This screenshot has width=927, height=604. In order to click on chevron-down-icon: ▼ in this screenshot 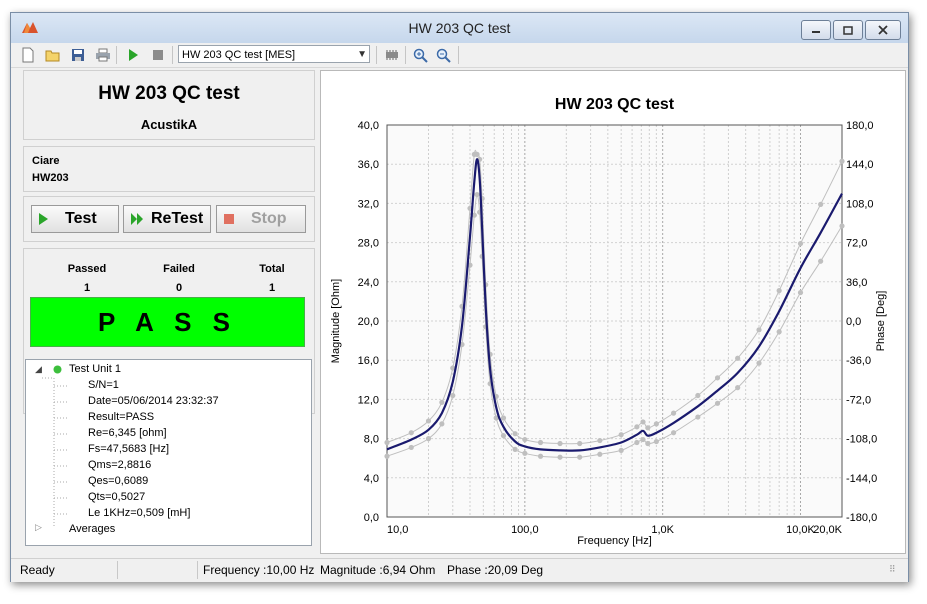, I will do `click(362, 54)`.